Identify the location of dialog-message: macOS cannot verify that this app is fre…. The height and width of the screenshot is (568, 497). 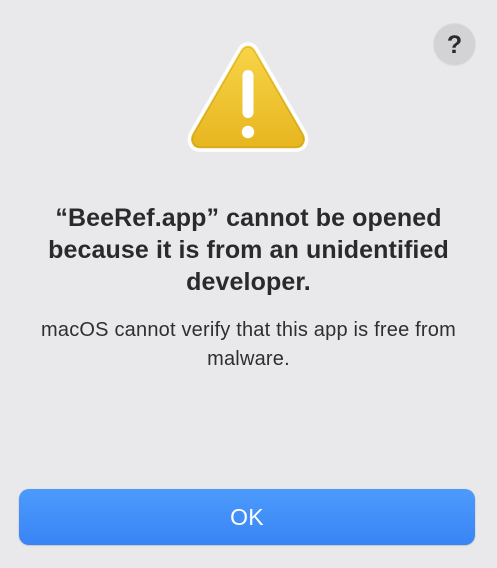
(248, 344).